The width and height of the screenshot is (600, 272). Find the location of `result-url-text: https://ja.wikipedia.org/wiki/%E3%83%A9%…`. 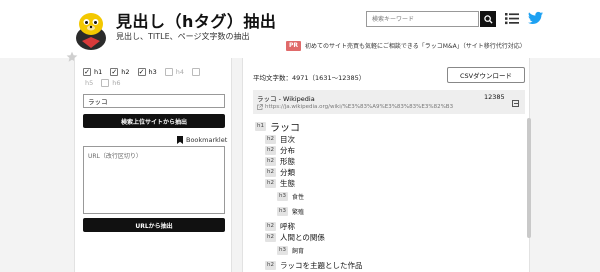

result-url-text: https://ja.wikipedia.org/wiki/%E3%83%A9%… is located at coordinates (359, 107).